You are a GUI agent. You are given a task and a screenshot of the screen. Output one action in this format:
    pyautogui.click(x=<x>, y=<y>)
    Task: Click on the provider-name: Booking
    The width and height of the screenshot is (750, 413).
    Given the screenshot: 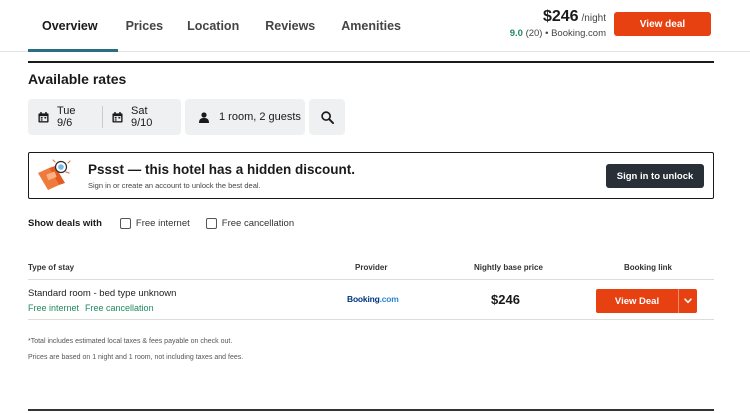 What is the action you would take?
    pyautogui.click(x=363, y=299)
    